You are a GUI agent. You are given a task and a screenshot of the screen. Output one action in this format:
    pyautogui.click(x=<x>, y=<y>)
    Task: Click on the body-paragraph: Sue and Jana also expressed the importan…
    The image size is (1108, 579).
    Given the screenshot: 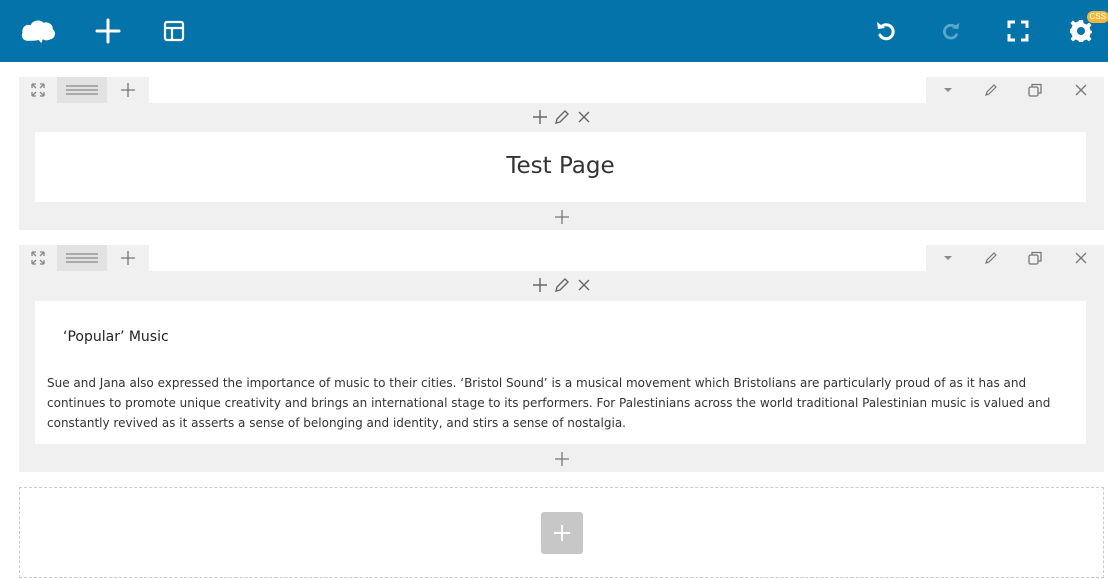 What is the action you would take?
    pyautogui.click(x=549, y=403)
    